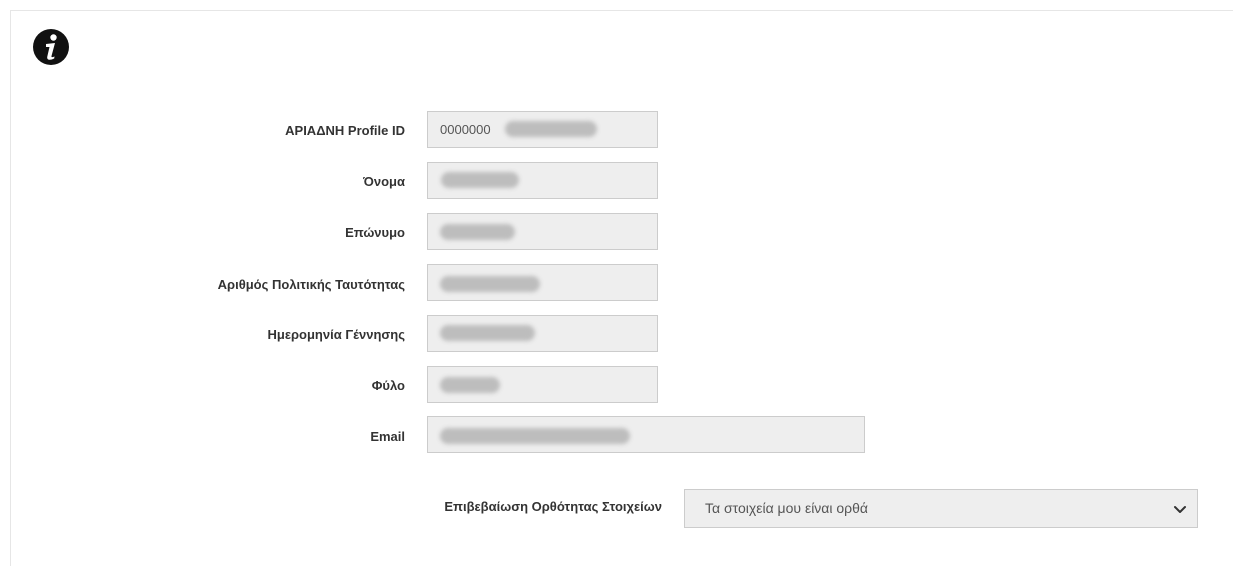 The width and height of the screenshot is (1233, 566). What do you see at coordinates (387, 436) in the screenshot?
I see `email-label: Email` at bounding box center [387, 436].